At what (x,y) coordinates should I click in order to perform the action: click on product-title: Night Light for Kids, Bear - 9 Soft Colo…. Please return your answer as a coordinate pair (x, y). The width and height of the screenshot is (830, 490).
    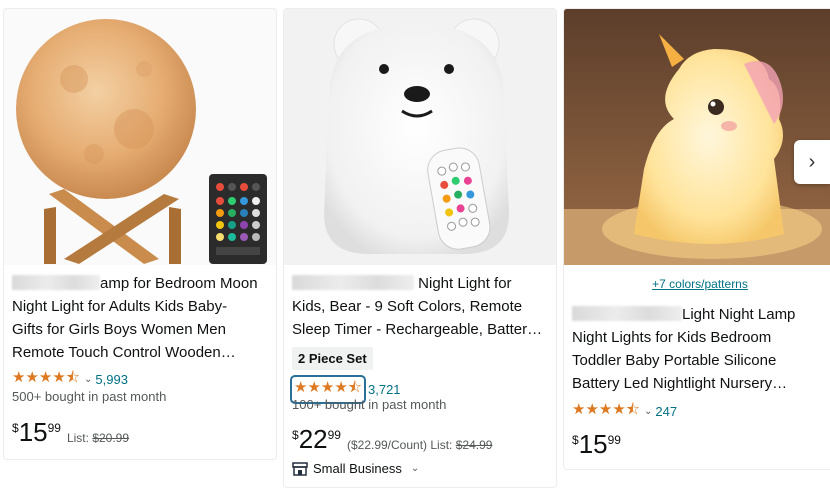
    Looking at the image, I should click on (421, 306).